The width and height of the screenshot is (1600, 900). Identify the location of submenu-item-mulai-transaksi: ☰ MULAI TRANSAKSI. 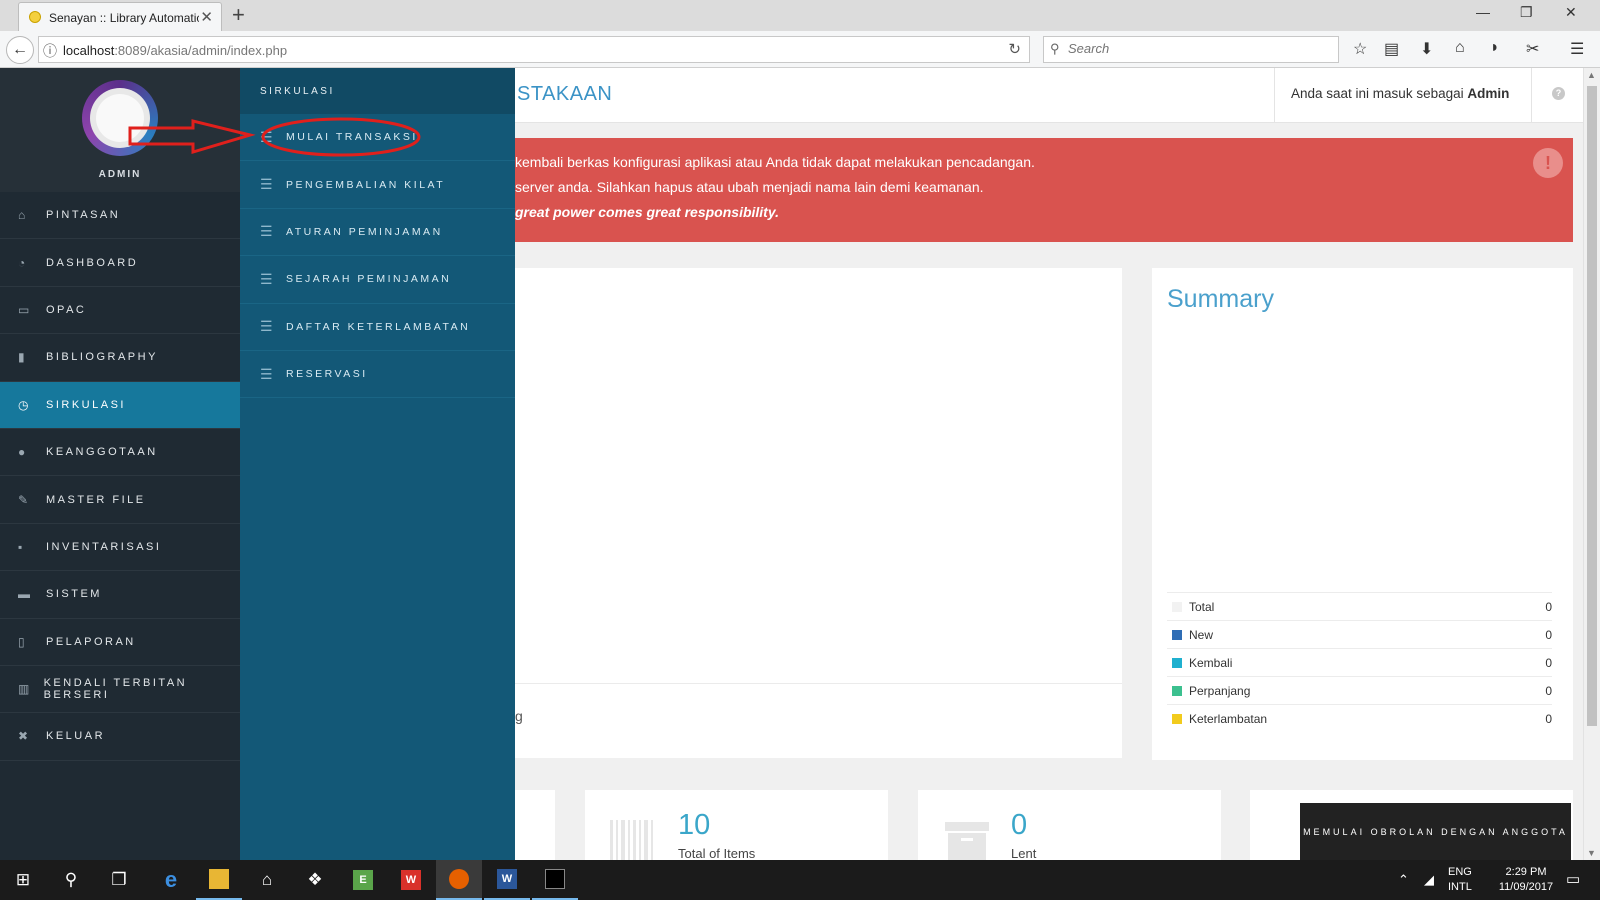
(377, 138).